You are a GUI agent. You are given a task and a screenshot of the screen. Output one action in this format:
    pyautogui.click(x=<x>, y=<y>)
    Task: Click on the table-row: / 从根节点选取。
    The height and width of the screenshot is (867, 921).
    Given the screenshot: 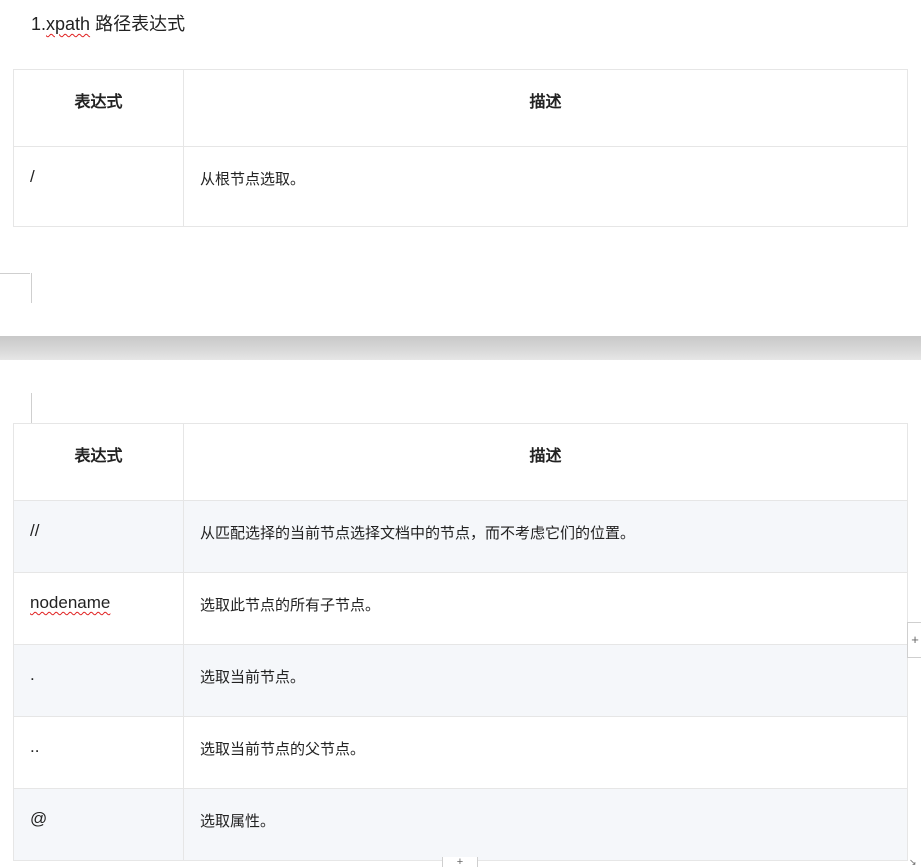 What is the action you would take?
    pyautogui.click(x=460, y=186)
    